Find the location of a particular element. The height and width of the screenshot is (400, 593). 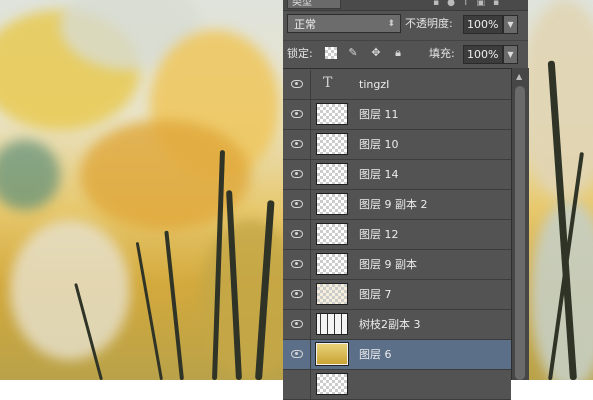

layer-name: 图层 6 is located at coordinates (375, 354).